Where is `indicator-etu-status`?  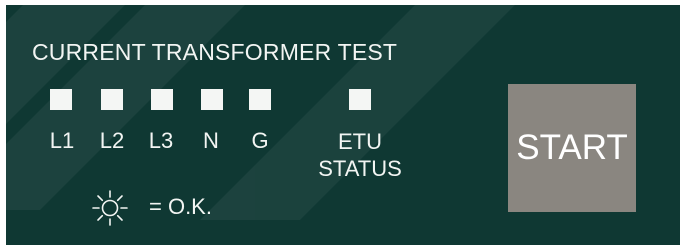 indicator-etu-status is located at coordinates (360, 99).